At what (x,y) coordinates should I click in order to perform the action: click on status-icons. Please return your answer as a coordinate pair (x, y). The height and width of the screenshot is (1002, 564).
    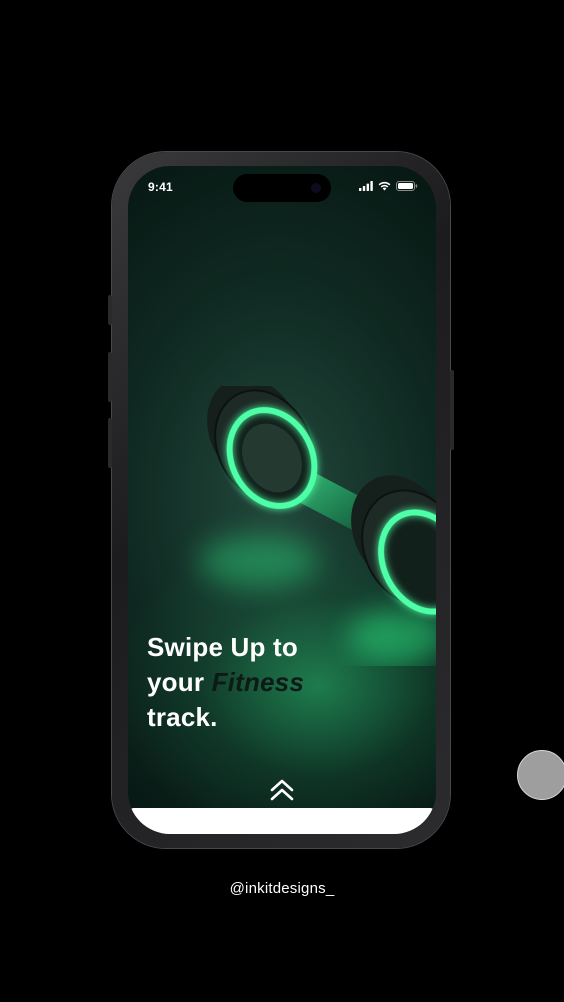
    Looking at the image, I should click on (388, 186).